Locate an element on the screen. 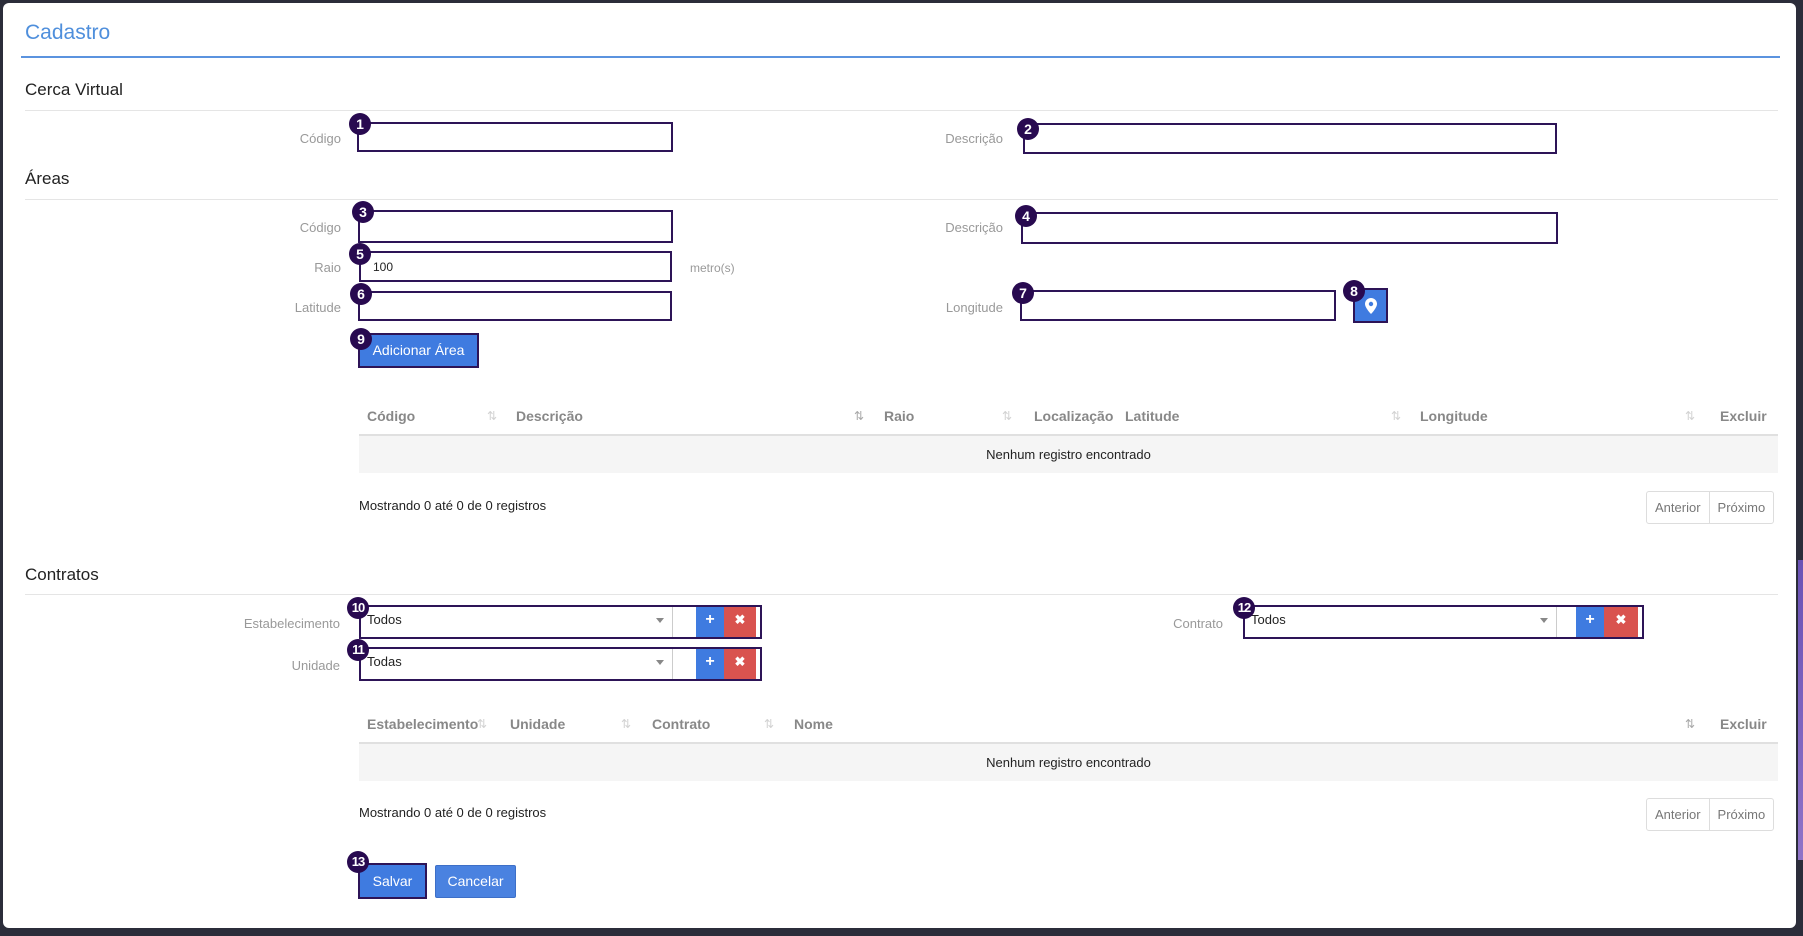 The image size is (1803, 936). badge-12: 12 is located at coordinates (1244, 608).